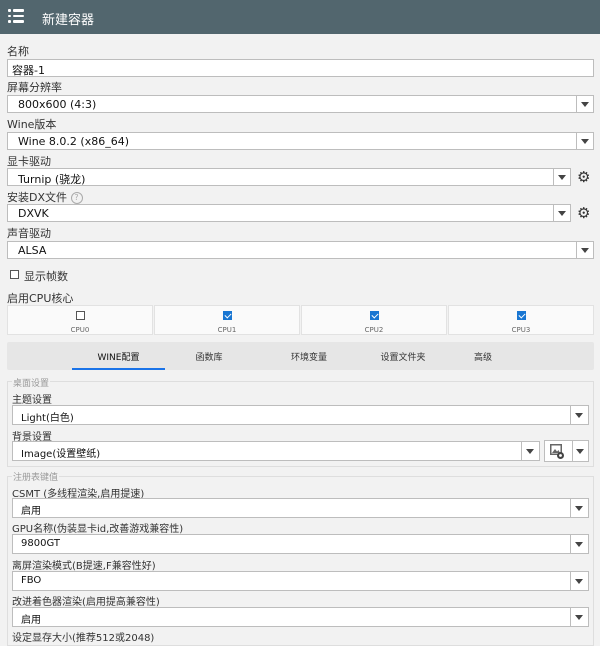  I want to click on name-label: 名称, so click(18, 51).